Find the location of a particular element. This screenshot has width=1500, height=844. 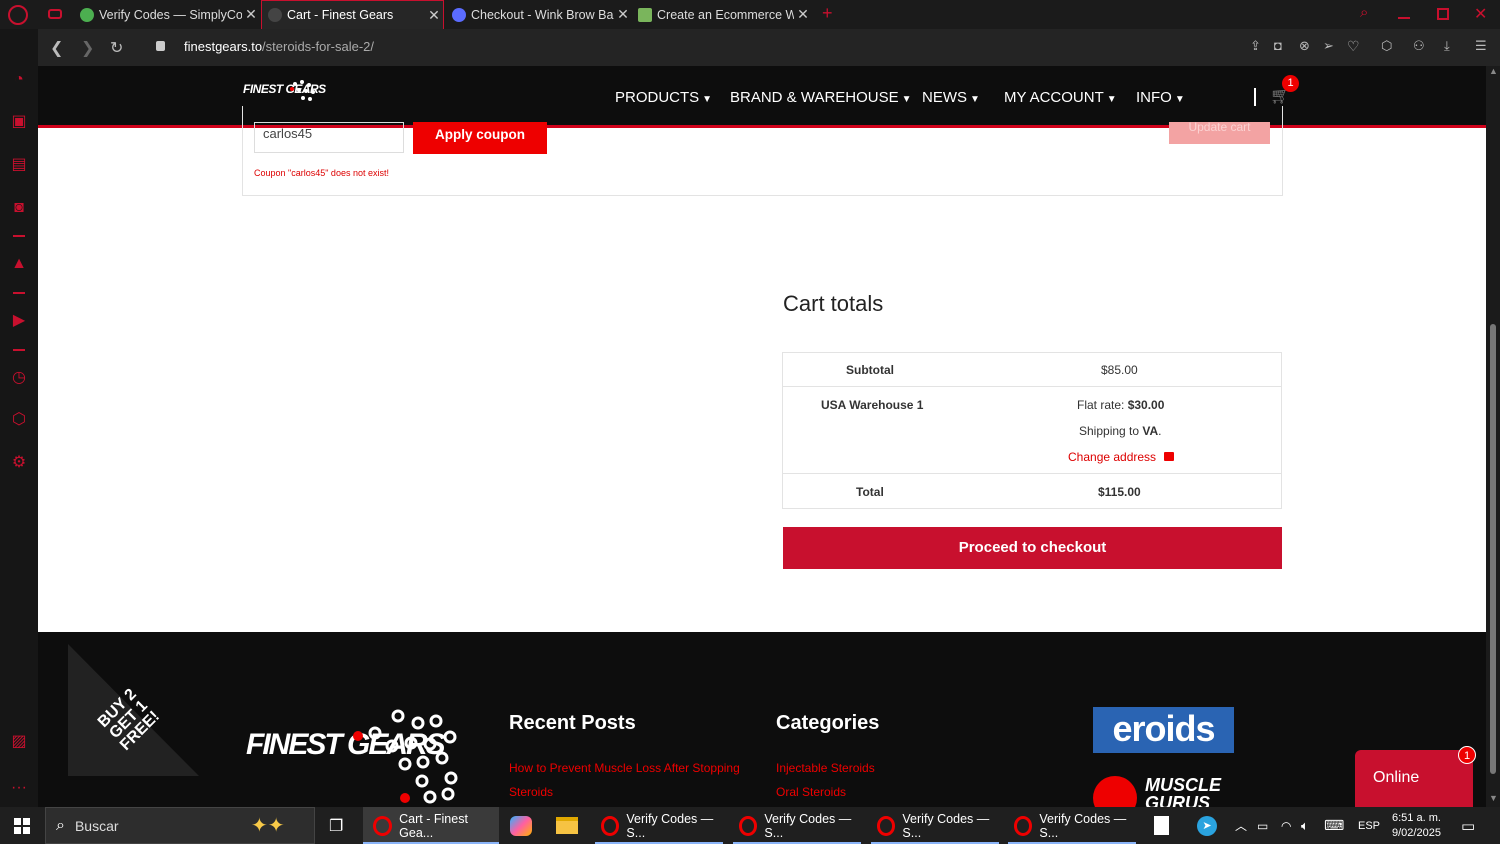

live-chat-widget: Online 1 is located at coordinates (1415, 776).